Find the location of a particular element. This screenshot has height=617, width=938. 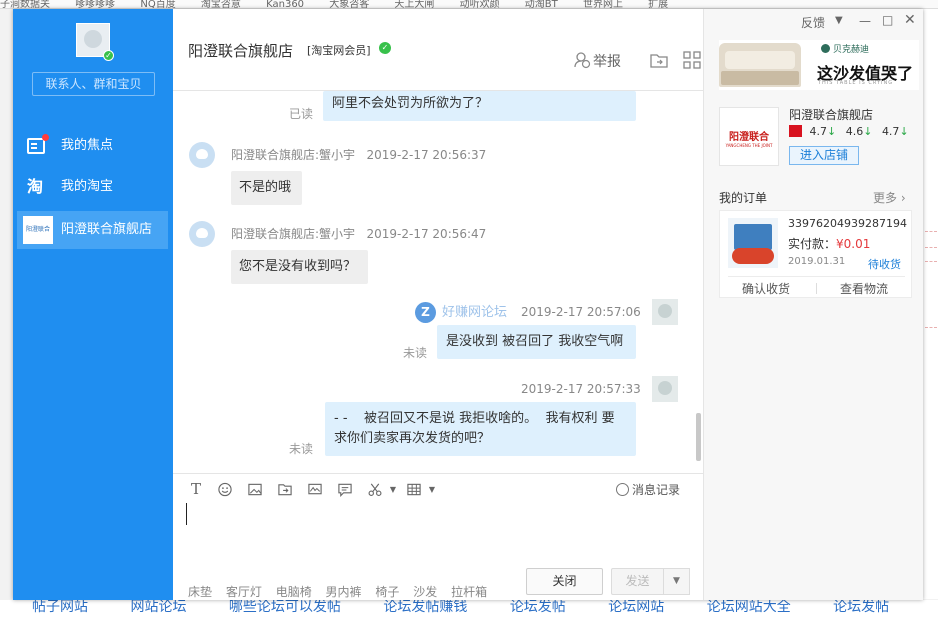

message-history-button: 消息记录 is located at coordinates (648, 489).